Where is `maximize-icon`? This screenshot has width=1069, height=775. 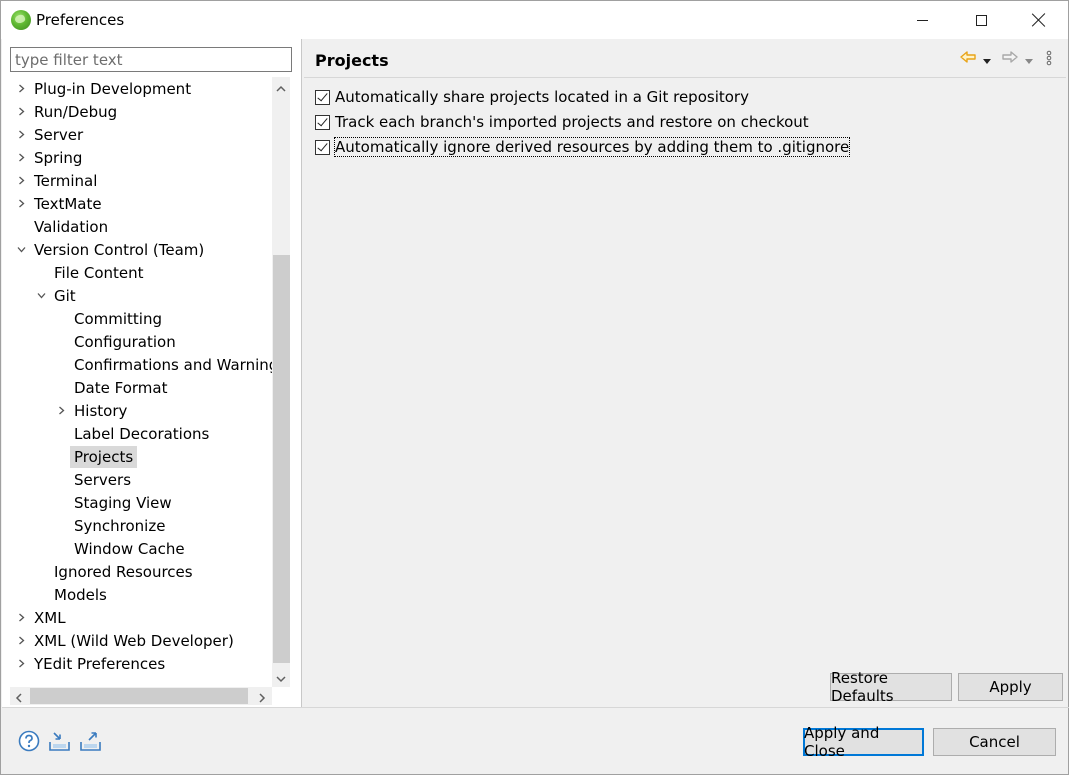
maximize-icon is located at coordinates (981, 20).